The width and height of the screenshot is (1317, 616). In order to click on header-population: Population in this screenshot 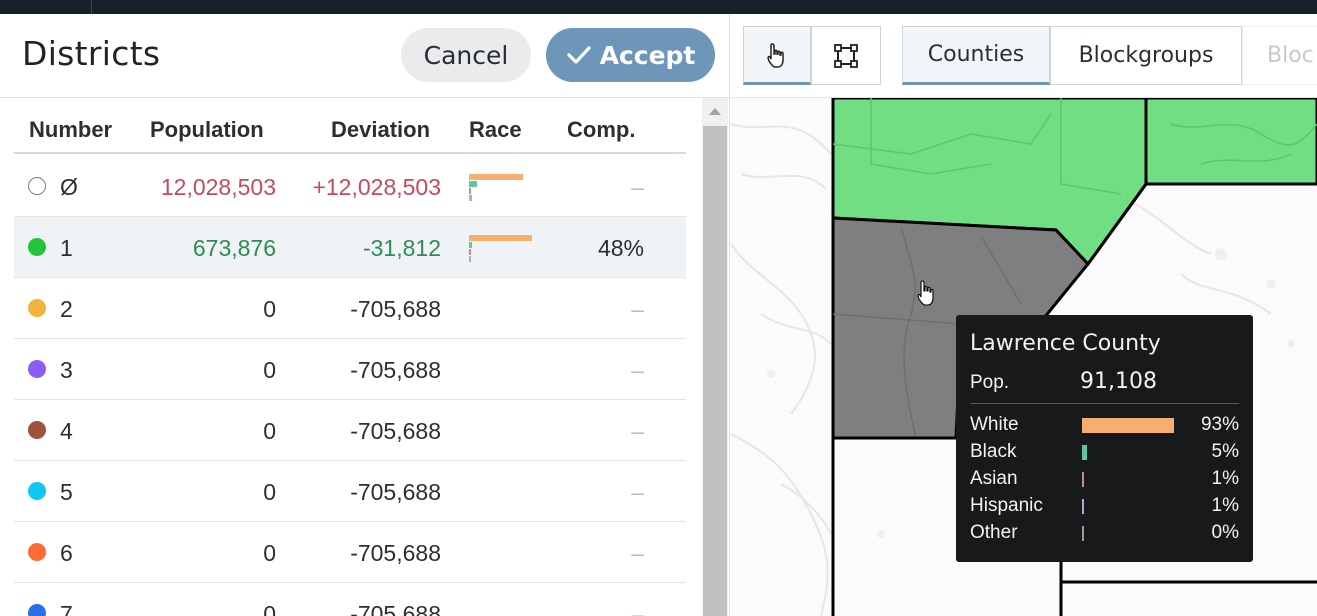, I will do `click(207, 130)`.